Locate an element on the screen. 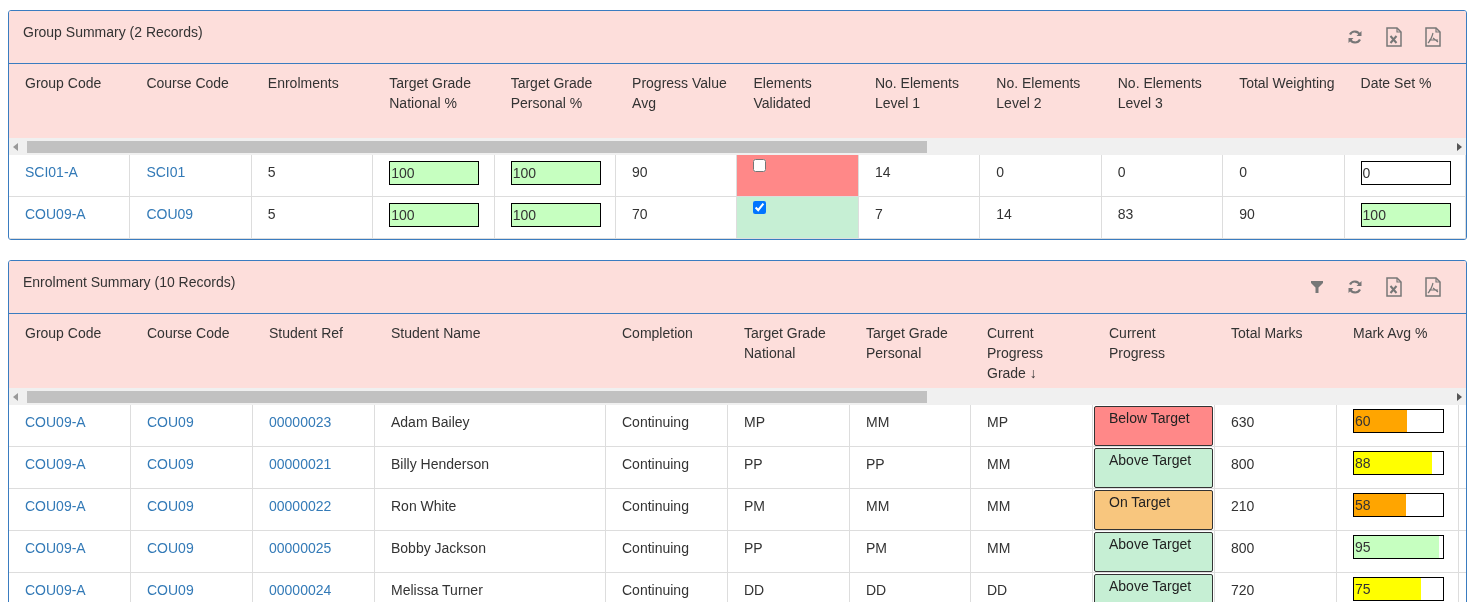 Image resolution: width=1473 pixels, height=602 pixels. column-header: No. Elements Level 1 is located at coordinates (919, 101).